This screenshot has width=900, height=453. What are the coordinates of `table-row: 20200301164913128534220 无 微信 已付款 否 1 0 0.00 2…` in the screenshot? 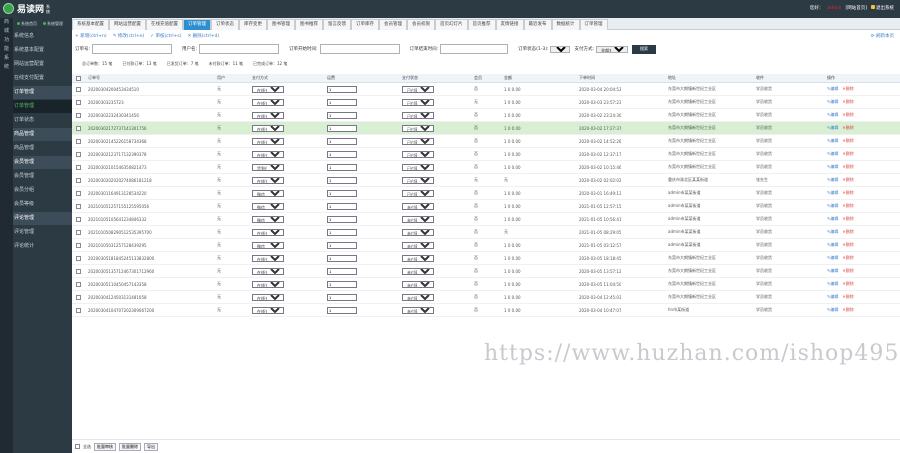 It's located at (486, 193).